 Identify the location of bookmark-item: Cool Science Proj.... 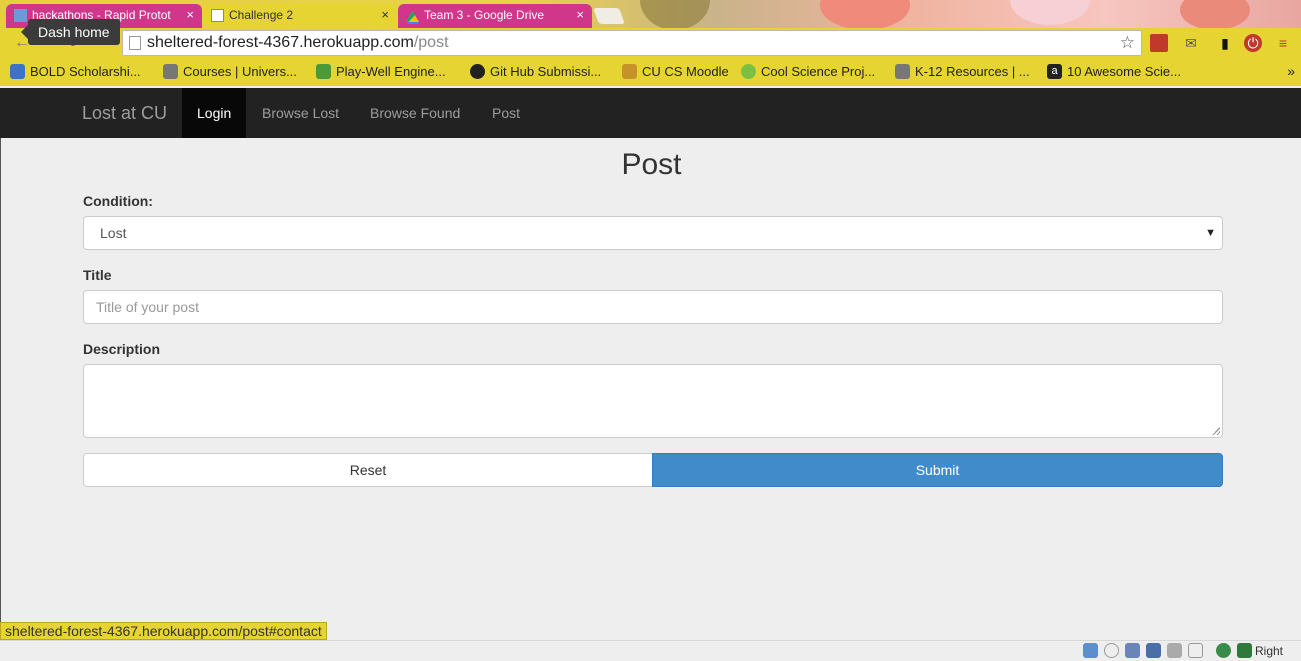
(808, 72).